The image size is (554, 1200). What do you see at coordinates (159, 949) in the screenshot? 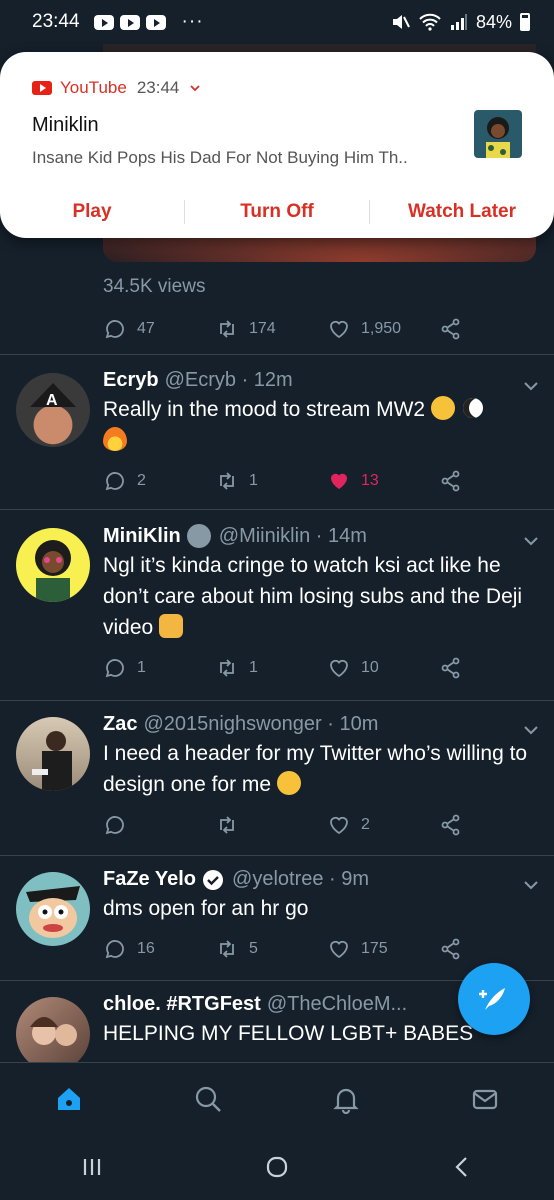
I see `reply-button: 16` at bounding box center [159, 949].